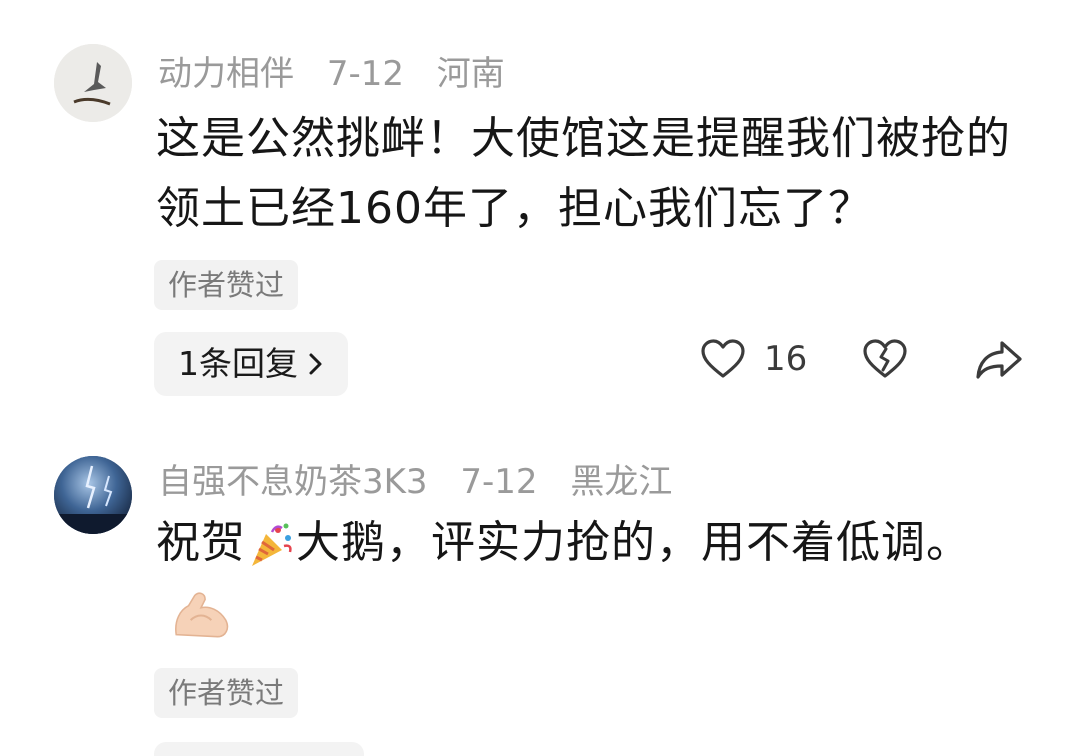 The height and width of the screenshot is (756, 1080). I want to click on heart-outline-icon, so click(723, 358).